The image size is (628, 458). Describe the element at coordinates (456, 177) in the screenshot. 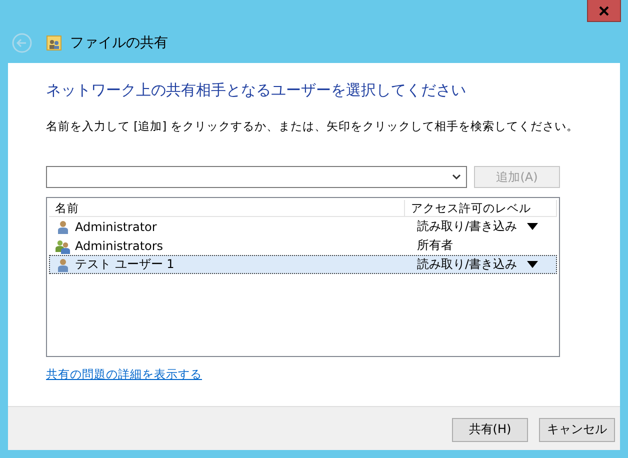

I see `chevron-down-icon` at that location.